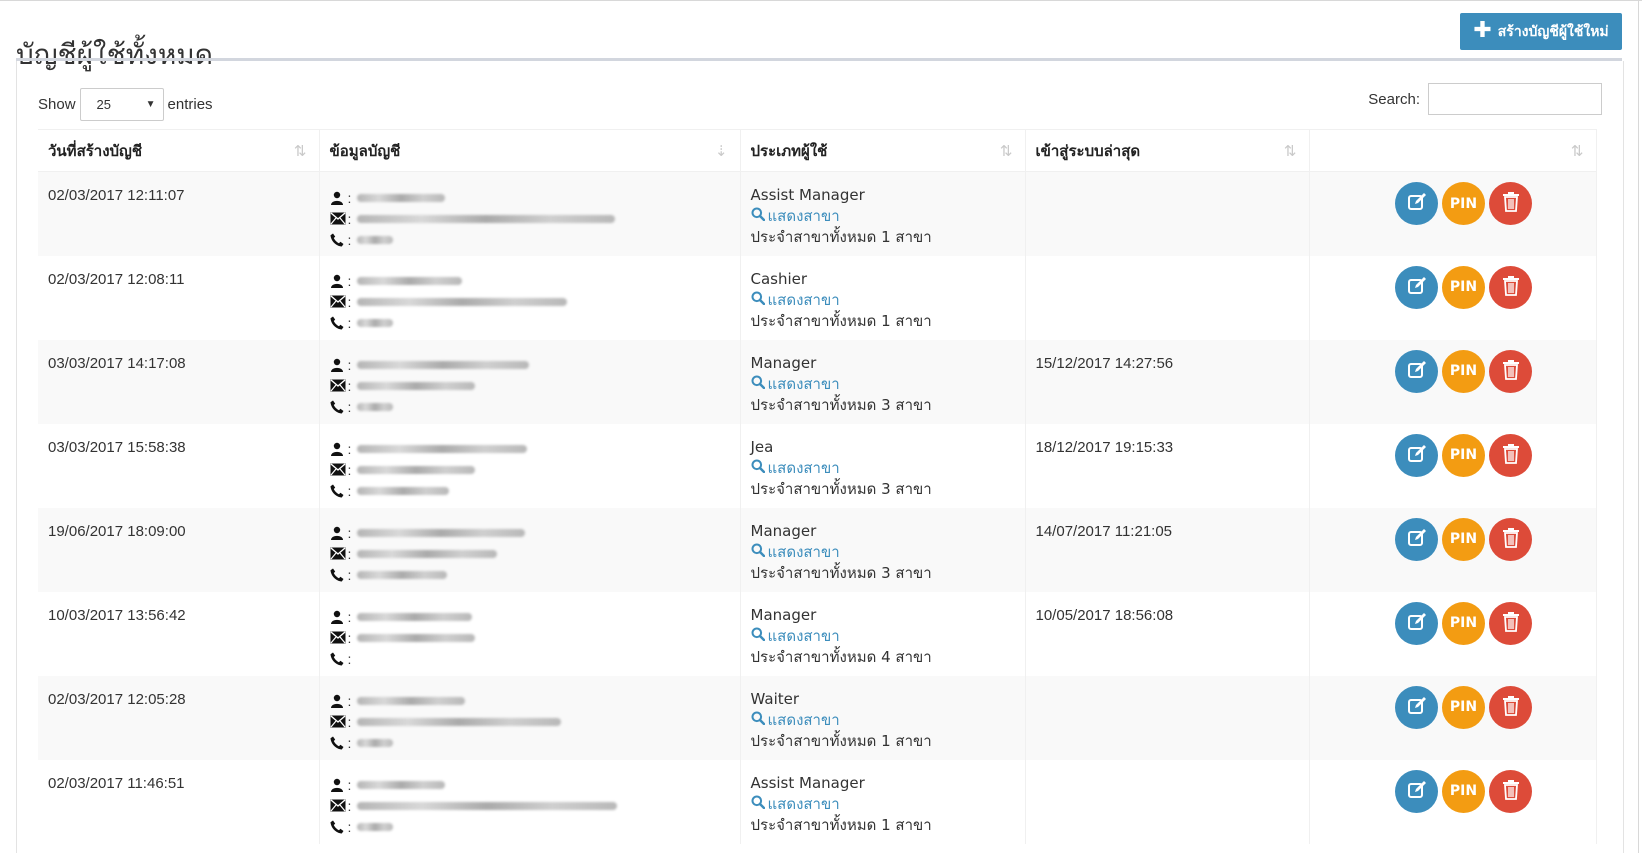 The image size is (1642, 853). What do you see at coordinates (1167, 549) in the screenshot?
I see `last-login-cell: 14/07/2017 11:21:05` at bounding box center [1167, 549].